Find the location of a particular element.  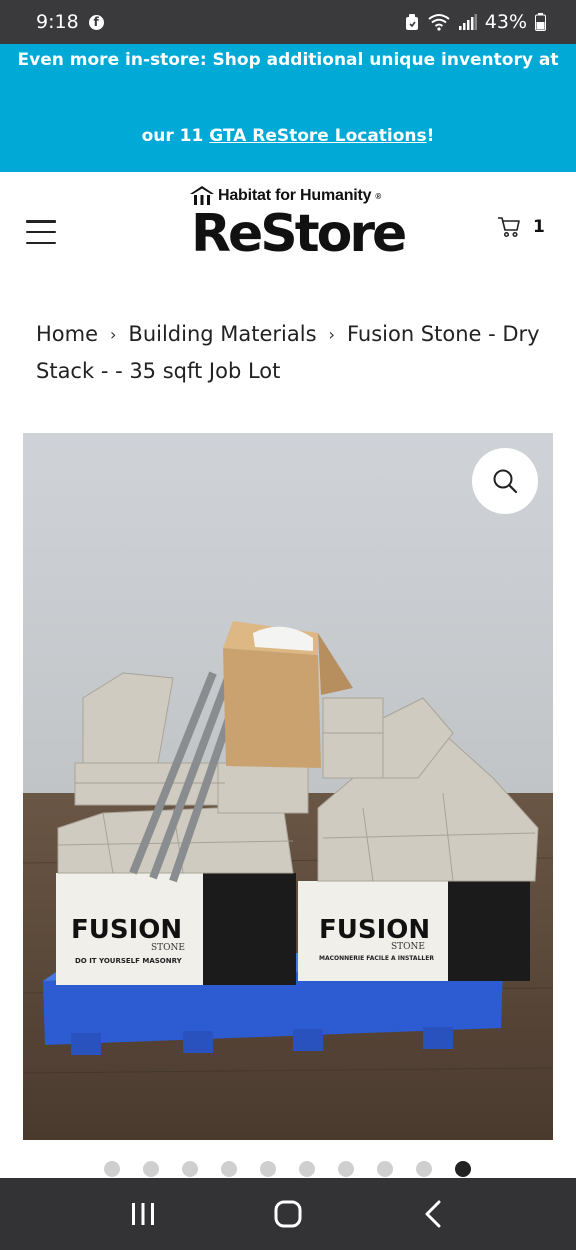

back-icon is located at coordinates (433, 1214).